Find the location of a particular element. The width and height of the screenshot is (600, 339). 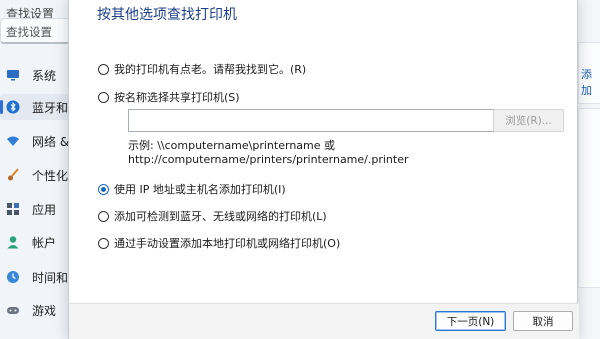

search-input: 查找设置 is located at coordinates (35, 31).